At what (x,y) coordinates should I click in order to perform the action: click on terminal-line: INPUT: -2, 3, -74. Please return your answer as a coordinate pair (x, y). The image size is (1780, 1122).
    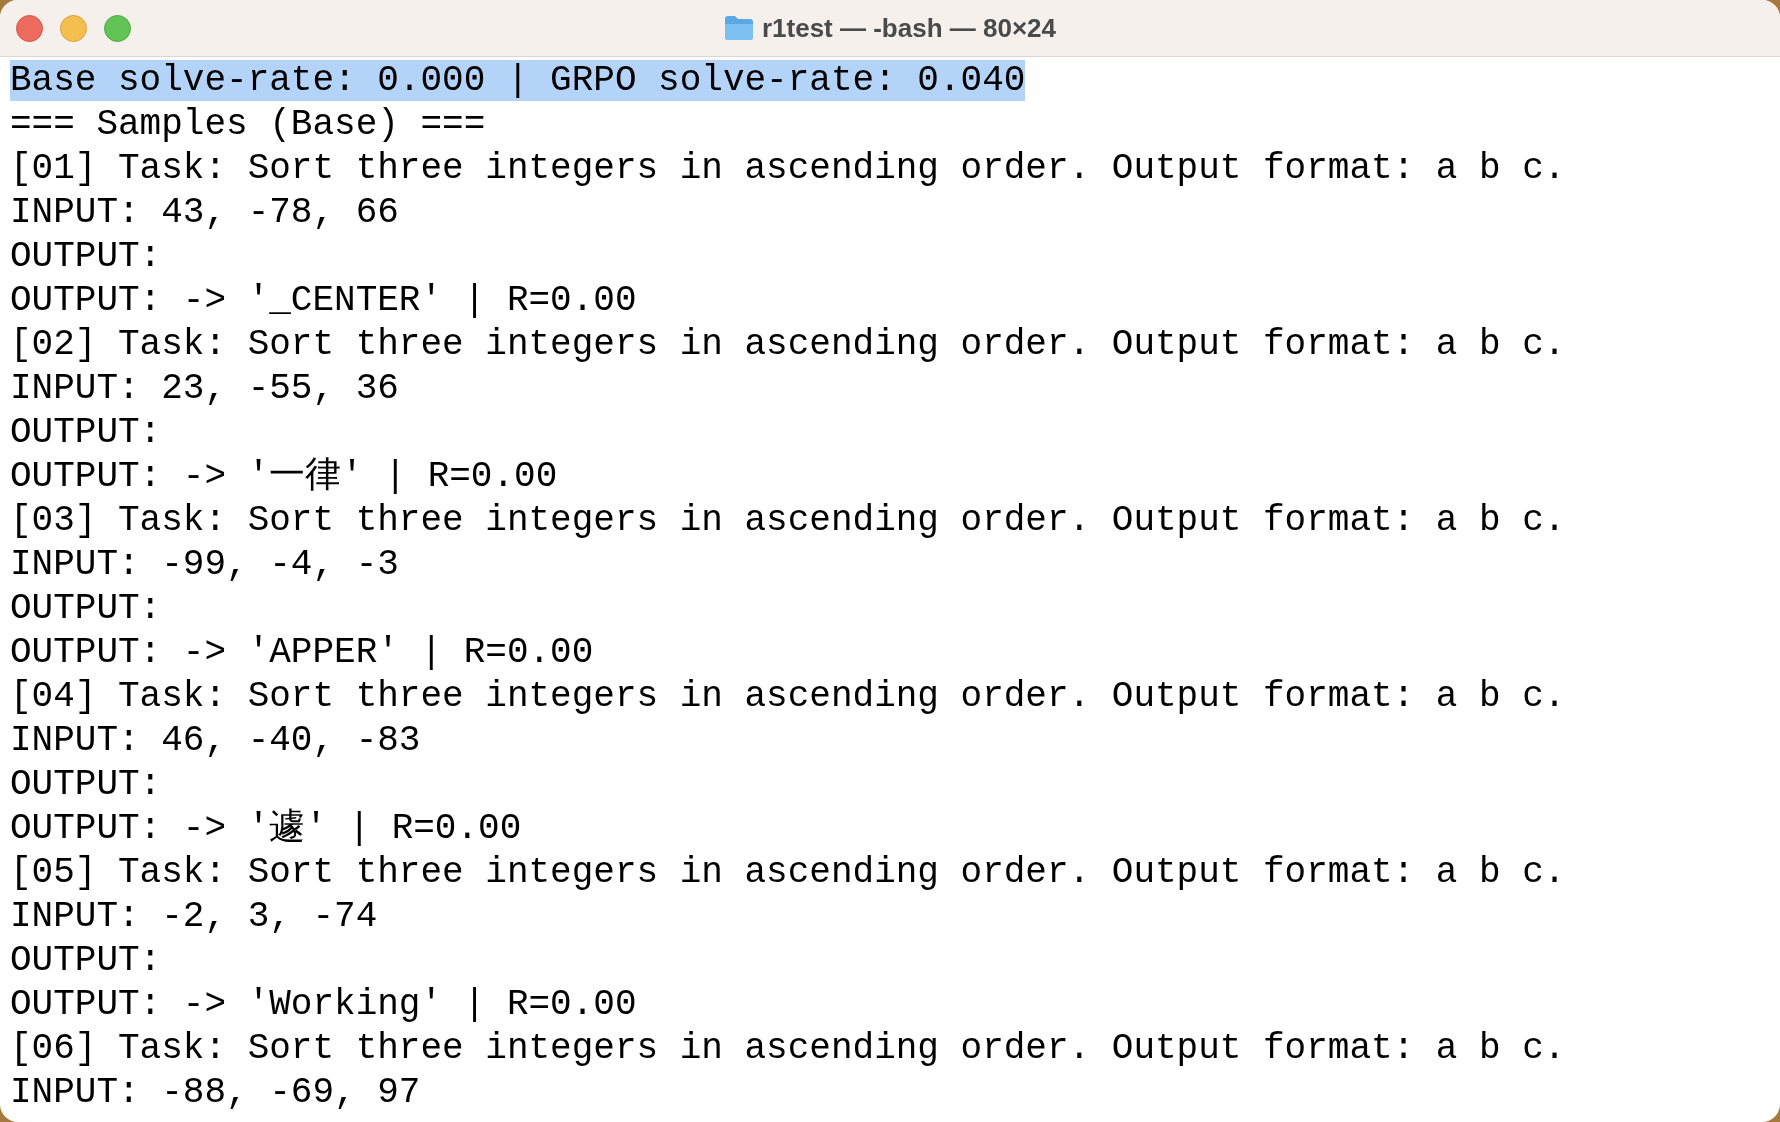
    Looking at the image, I should click on (194, 916).